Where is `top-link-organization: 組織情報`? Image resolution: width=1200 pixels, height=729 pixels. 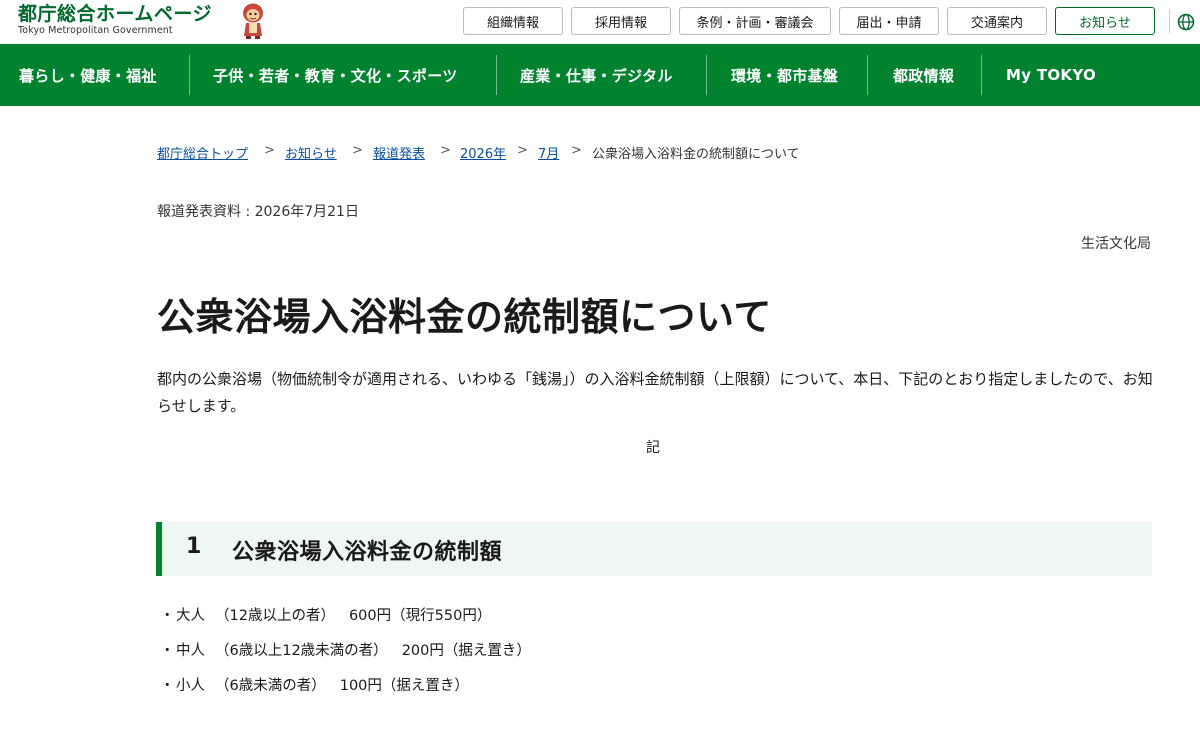
top-link-organization: 組織情報 is located at coordinates (513, 21).